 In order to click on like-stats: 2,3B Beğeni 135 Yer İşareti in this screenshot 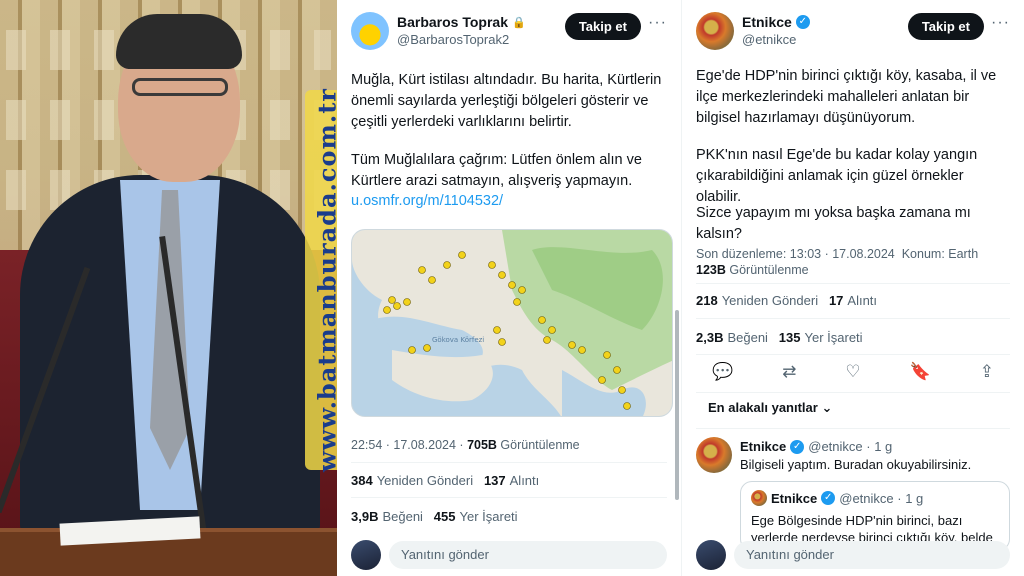, I will do `click(779, 337)`.